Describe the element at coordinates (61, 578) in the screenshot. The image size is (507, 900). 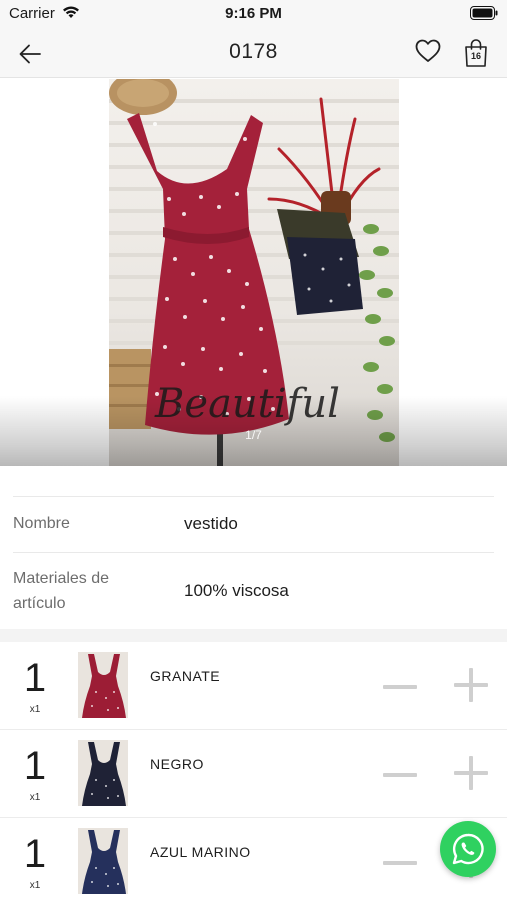
I see `materials-label-line1: Materiales de` at that location.